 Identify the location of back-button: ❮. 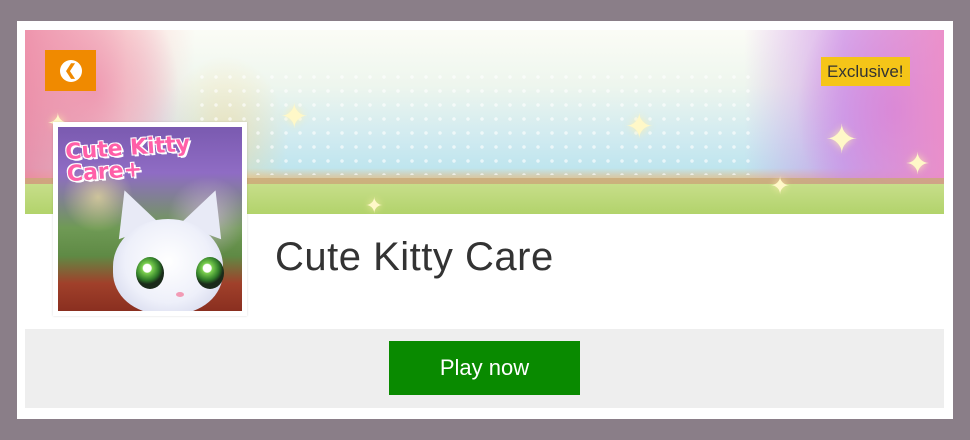
(70, 70).